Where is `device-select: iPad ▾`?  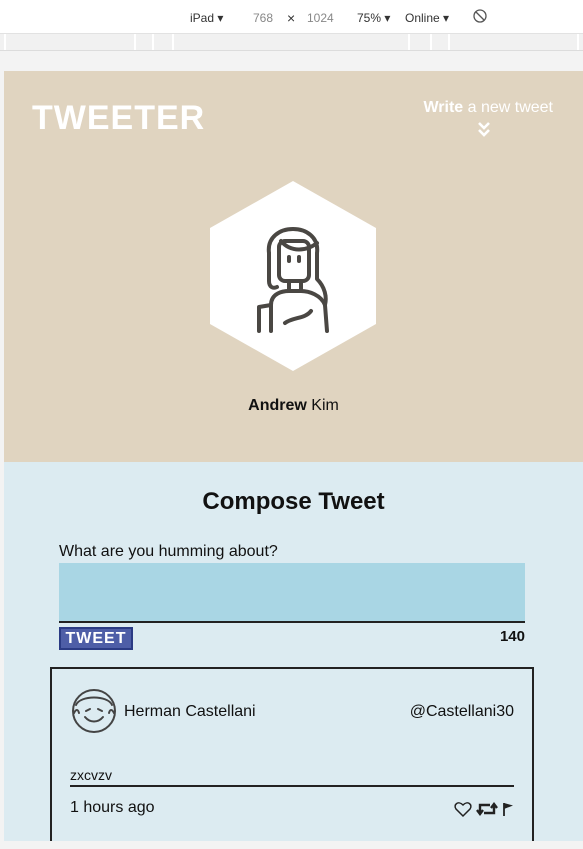
device-select: iPad ▾ is located at coordinates (206, 18).